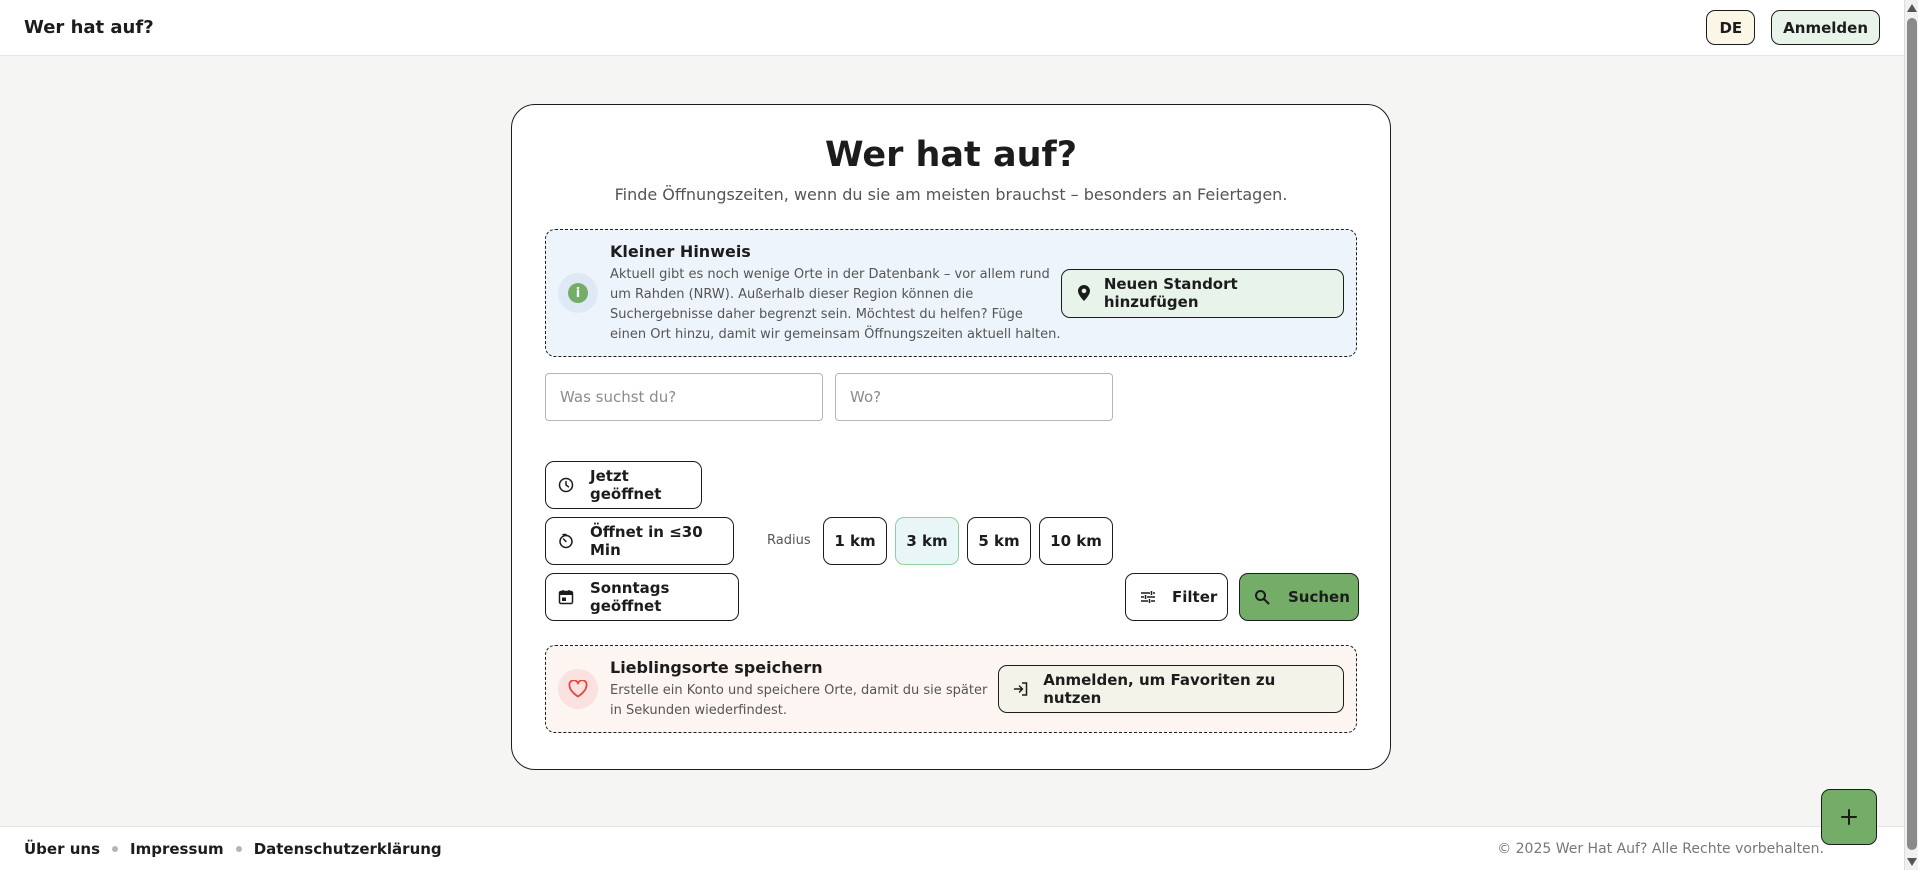 The image size is (1918, 870). What do you see at coordinates (89, 27) in the screenshot?
I see `brand-title: Wer hat auf?` at bounding box center [89, 27].